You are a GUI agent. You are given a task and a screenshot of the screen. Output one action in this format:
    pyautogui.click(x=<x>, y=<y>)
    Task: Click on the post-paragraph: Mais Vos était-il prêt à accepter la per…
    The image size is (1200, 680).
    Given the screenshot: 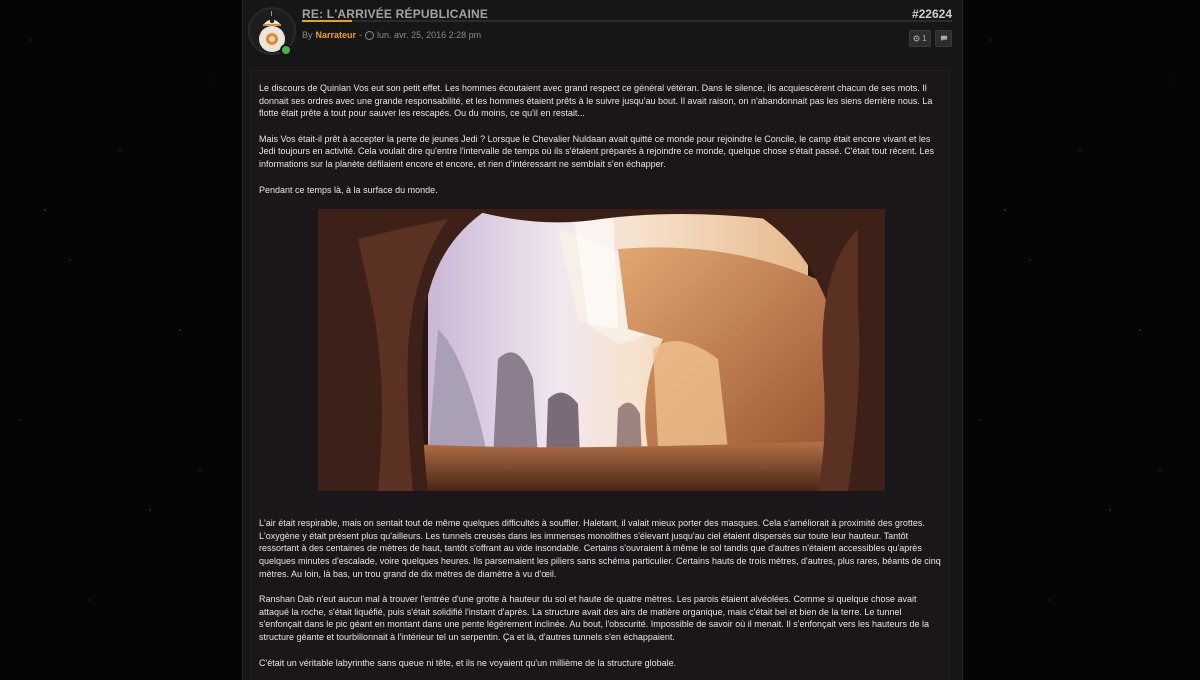 What is the action you would take?
    pyautogui.click(x=596, y=151)
    